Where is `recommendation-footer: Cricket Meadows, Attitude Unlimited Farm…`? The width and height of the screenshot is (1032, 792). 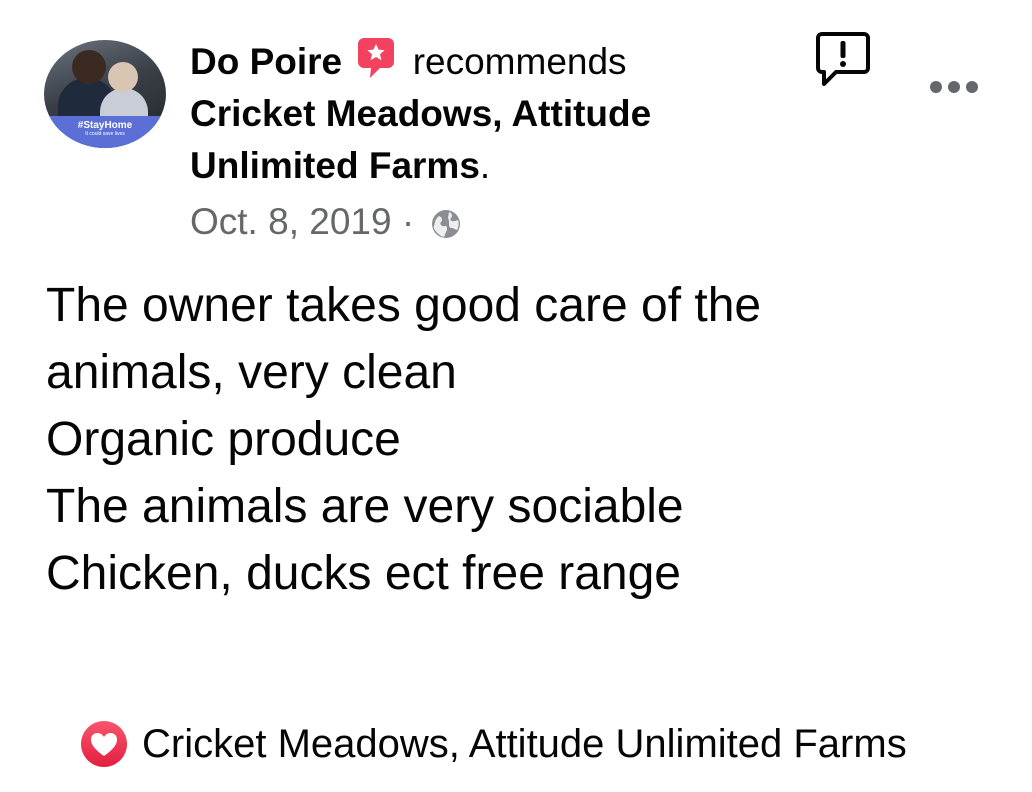 recommendation-footer: Cricket Meadows, Attitude Unlimited Farm… is located at coordinates (493, 744).